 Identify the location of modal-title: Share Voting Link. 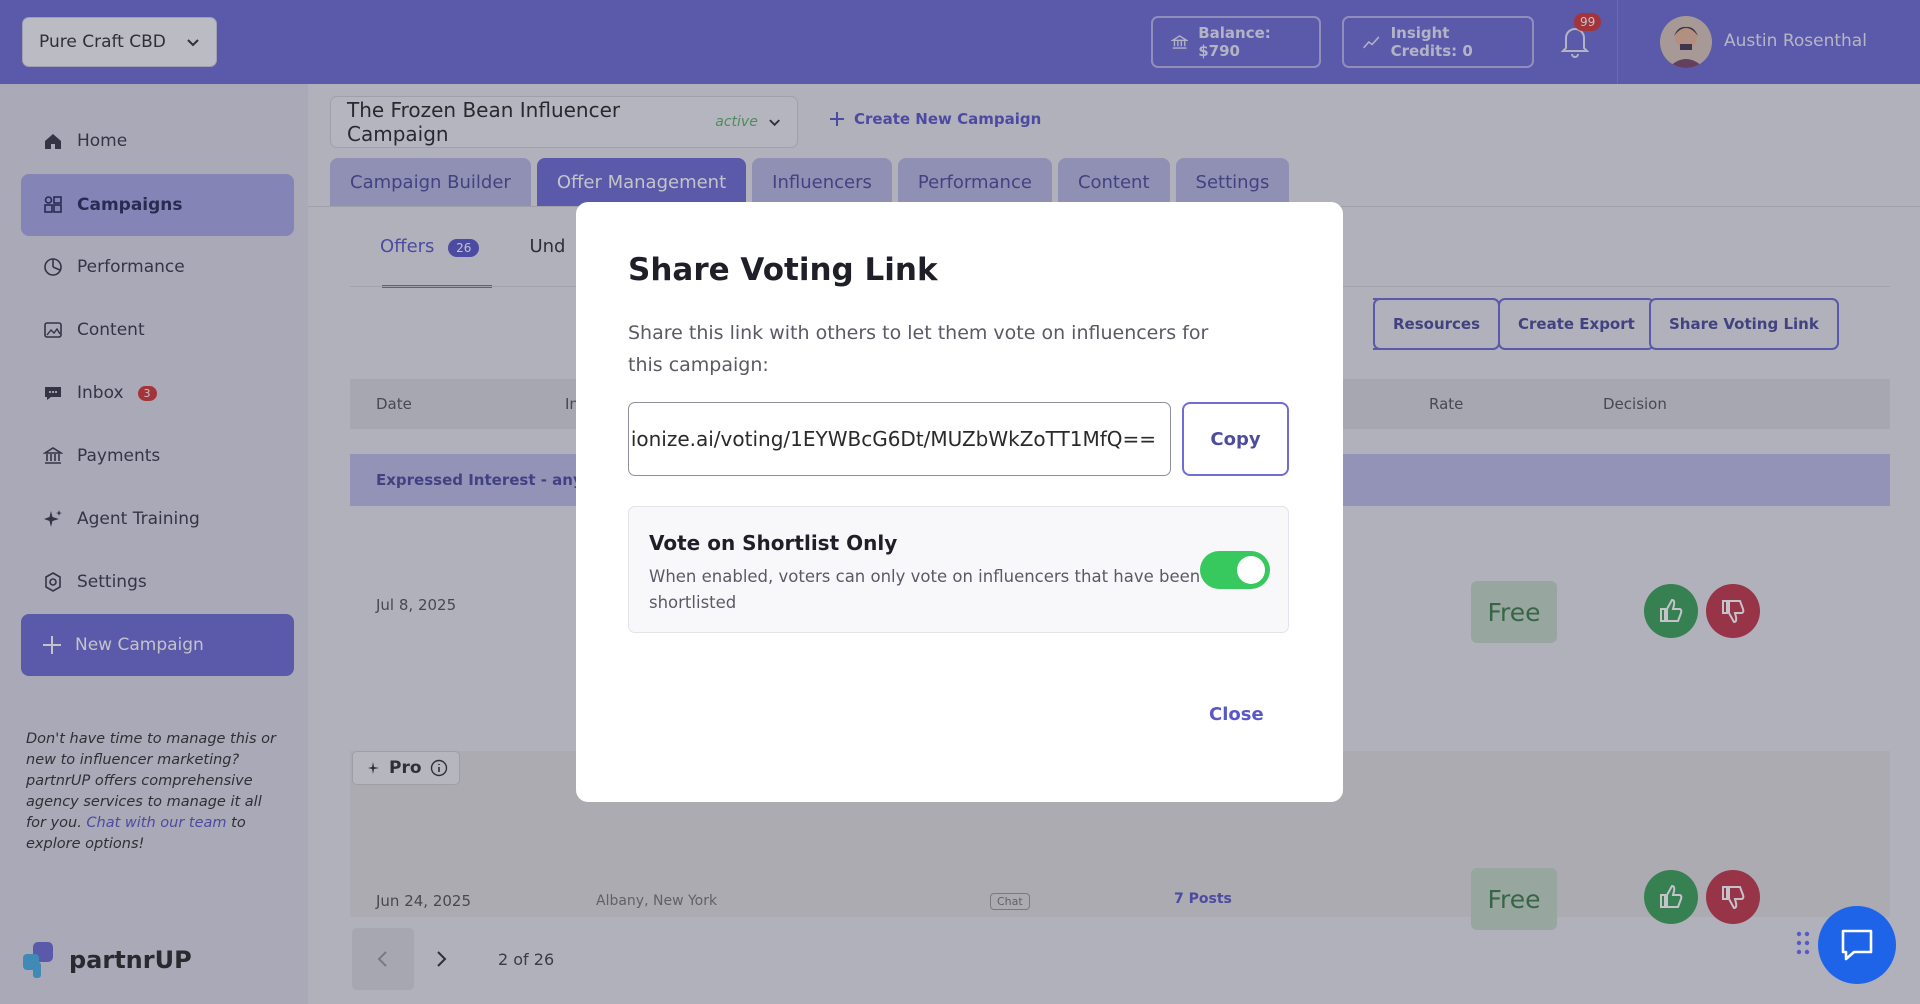
(783, 270).